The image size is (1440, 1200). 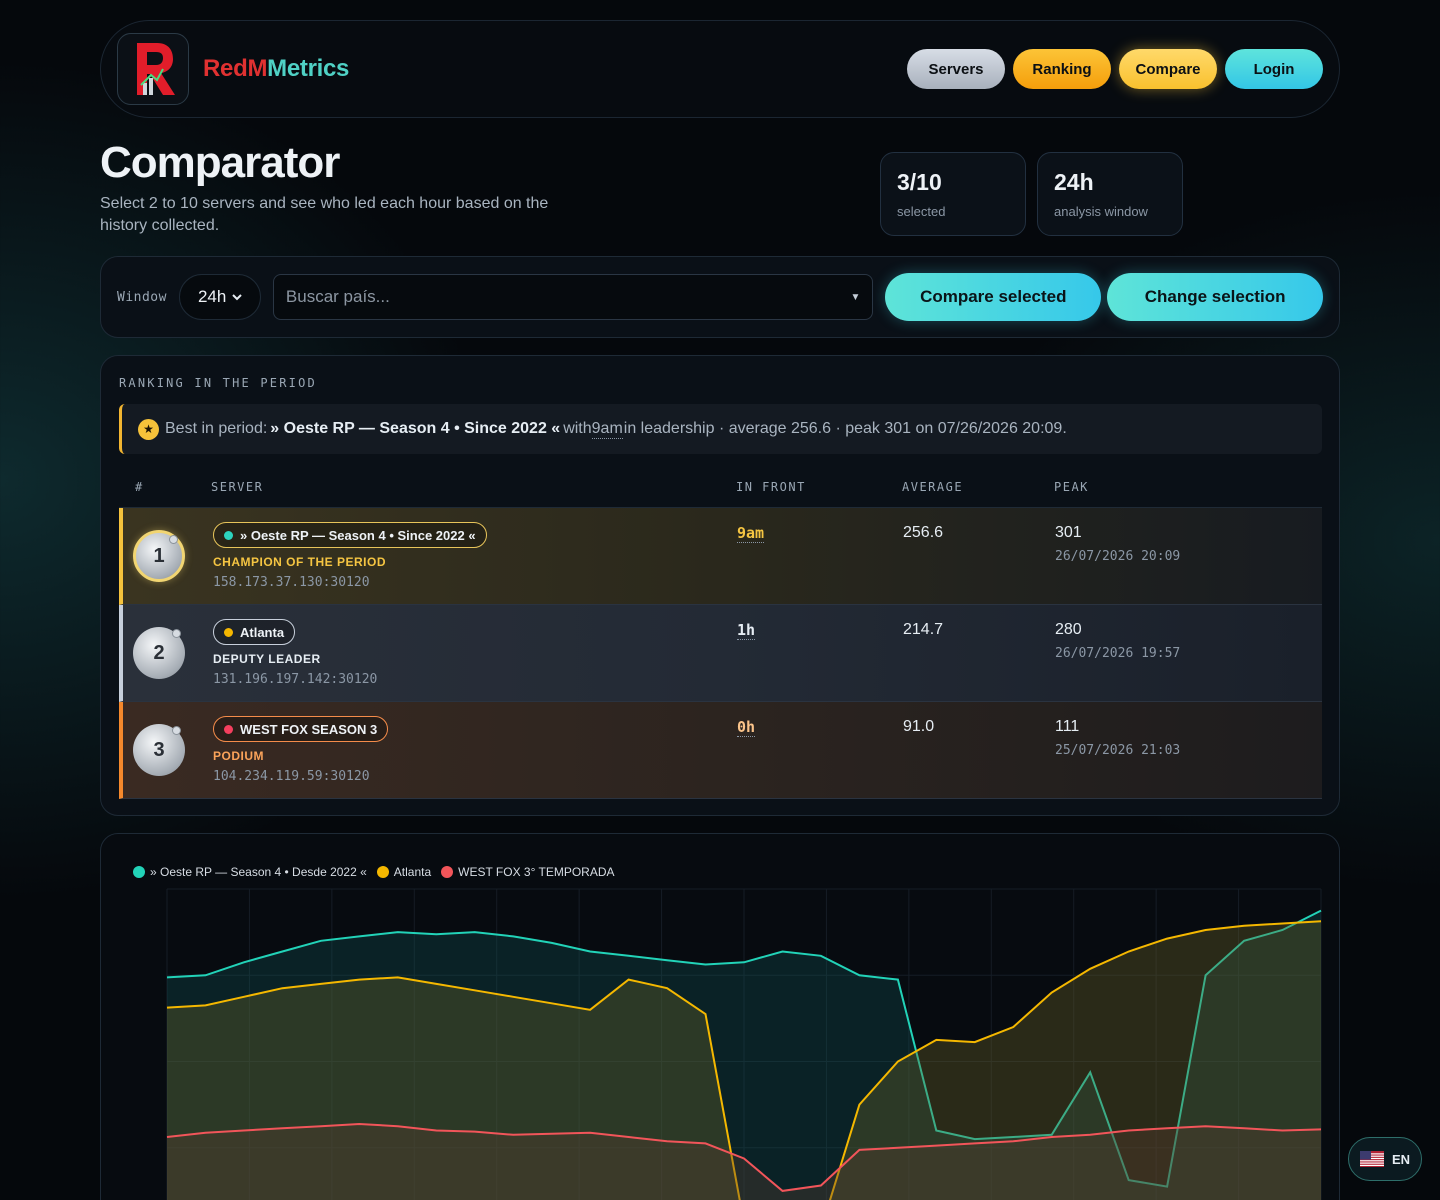 I want to click on in-front-value: 9am, so click(x=751, y=533).